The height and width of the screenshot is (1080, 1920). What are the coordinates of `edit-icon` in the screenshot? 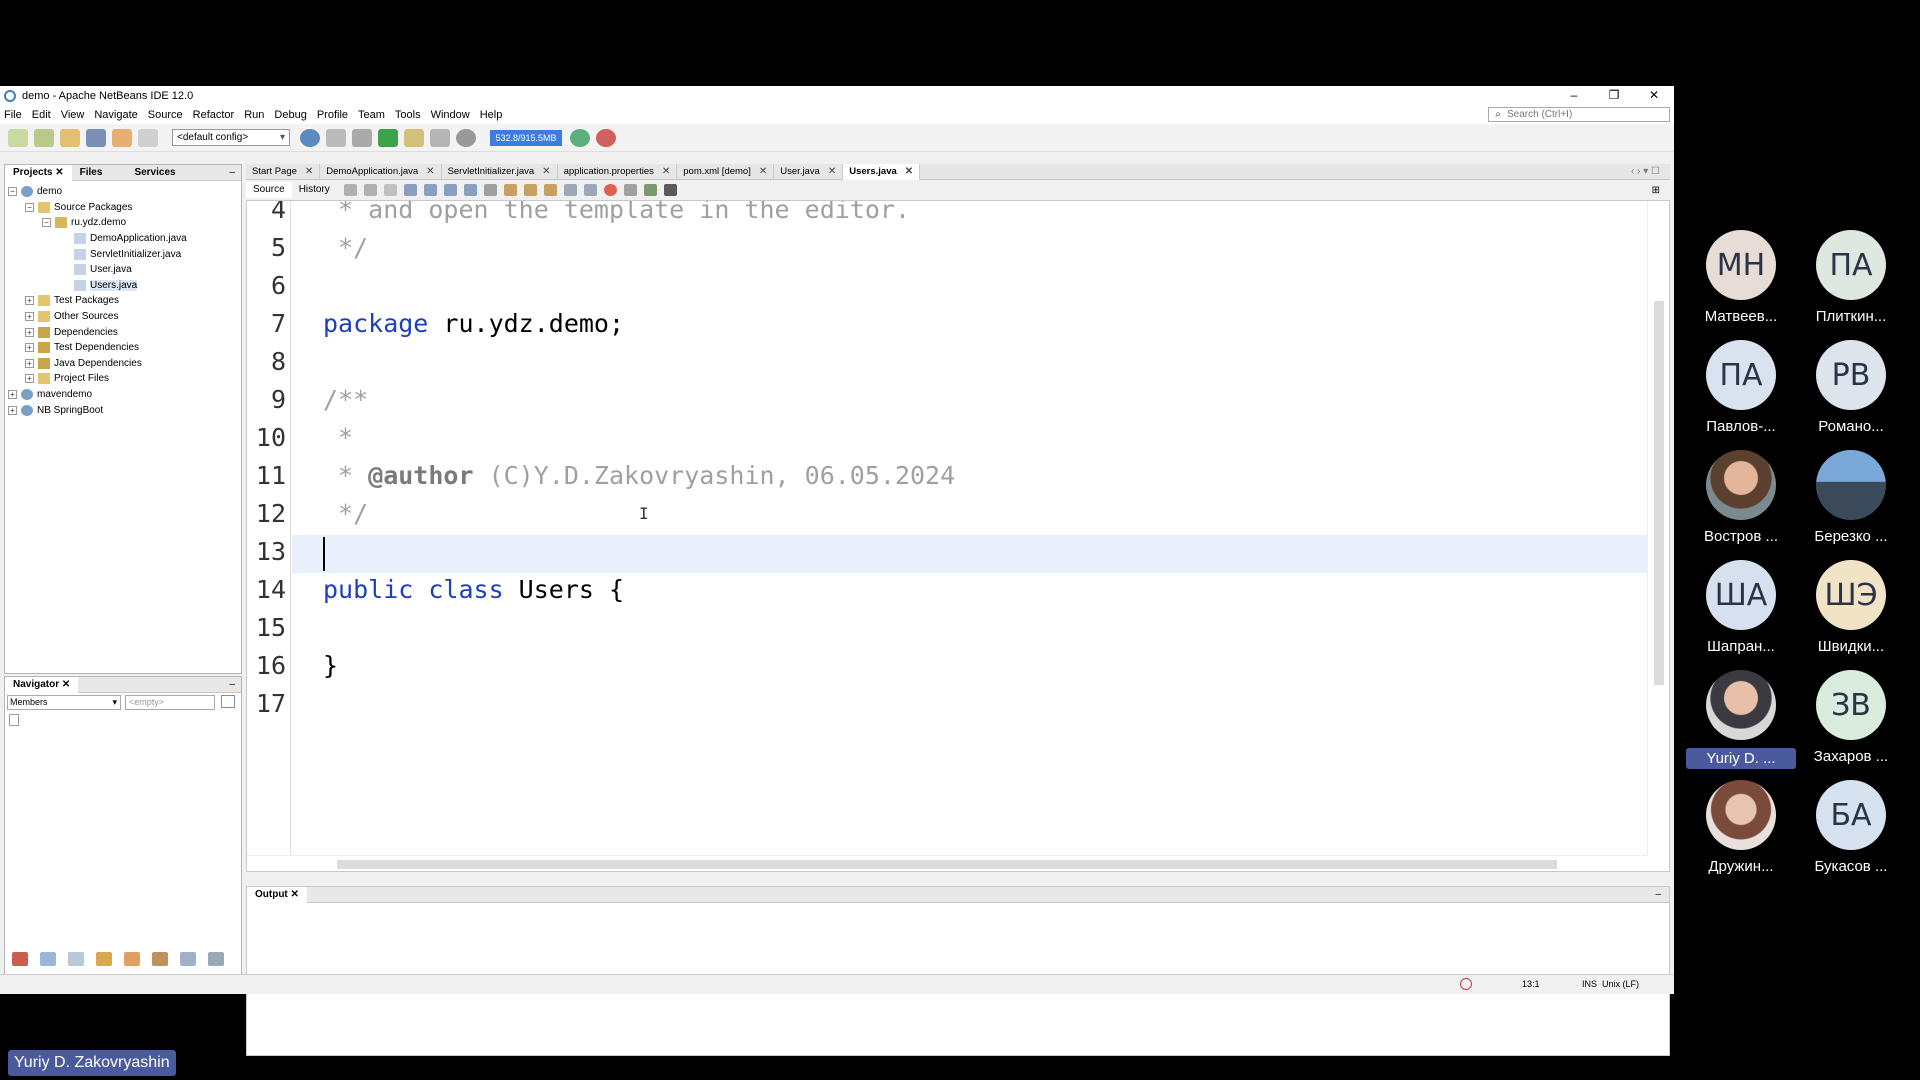 It's located at (160, 959).